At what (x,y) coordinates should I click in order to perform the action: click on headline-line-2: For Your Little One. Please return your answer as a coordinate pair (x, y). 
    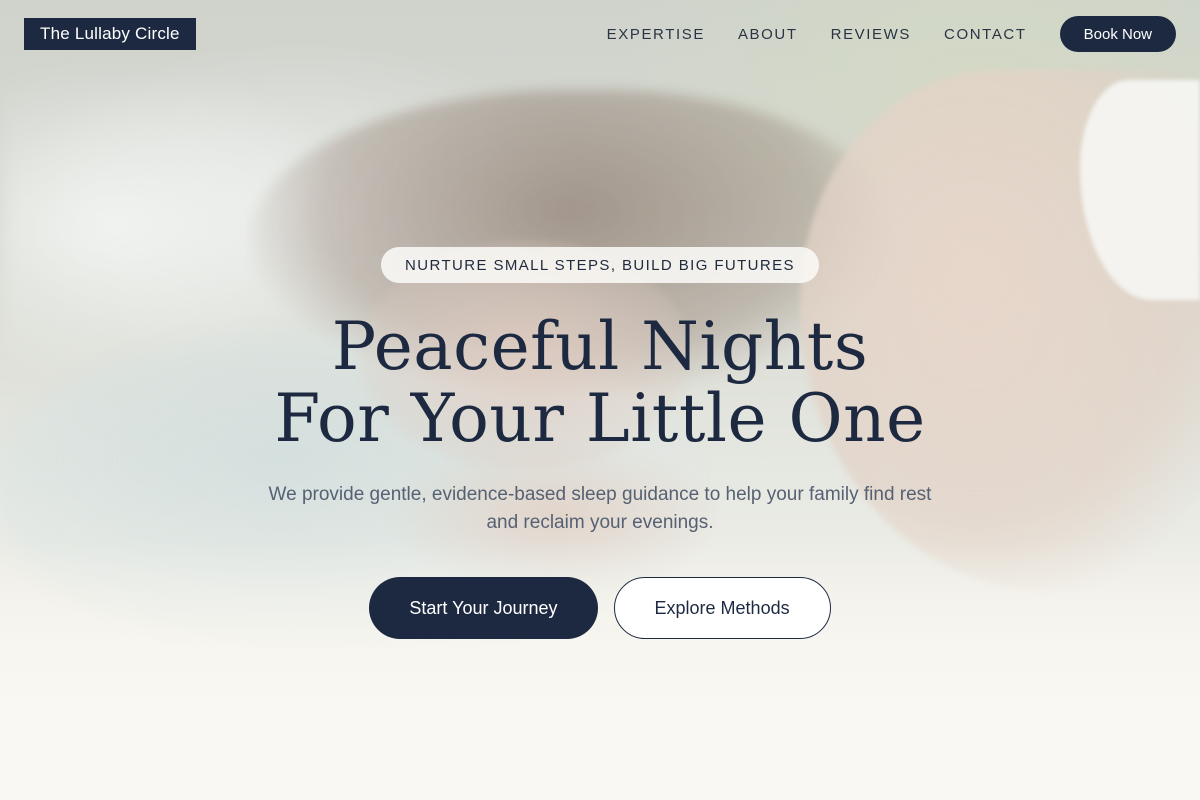
    Looking at the image, I should click on (600, 418).